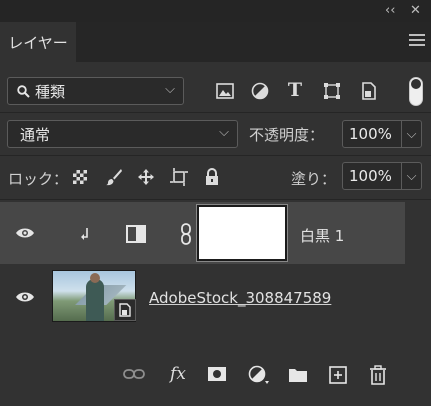 This screenshot has width=431, height=406. What do you see at coordinates (298, 375) in the screenshot?
I see `new-group-icon` at bounding box center [298, 375].